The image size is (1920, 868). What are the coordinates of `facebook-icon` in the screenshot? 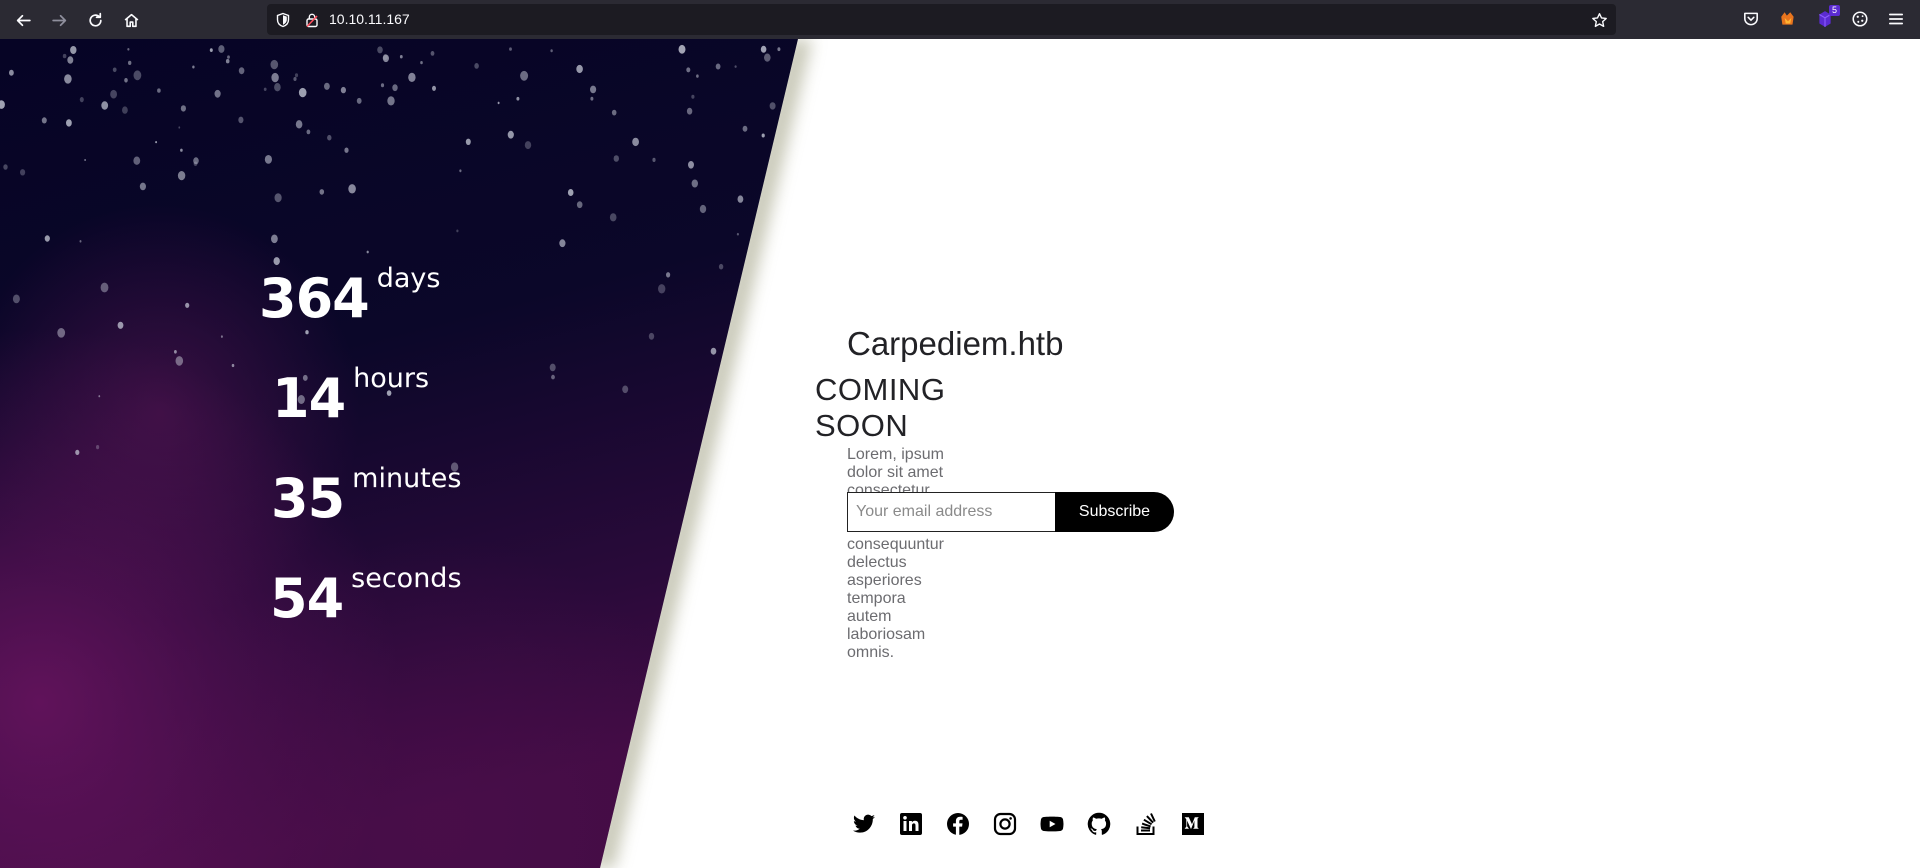 It's located at (958, 824).